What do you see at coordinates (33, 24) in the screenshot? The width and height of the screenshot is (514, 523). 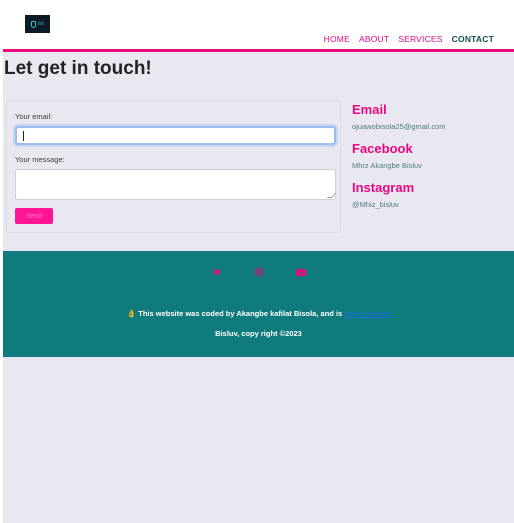 I see `logo-icon` at bounding box center [33, 24].